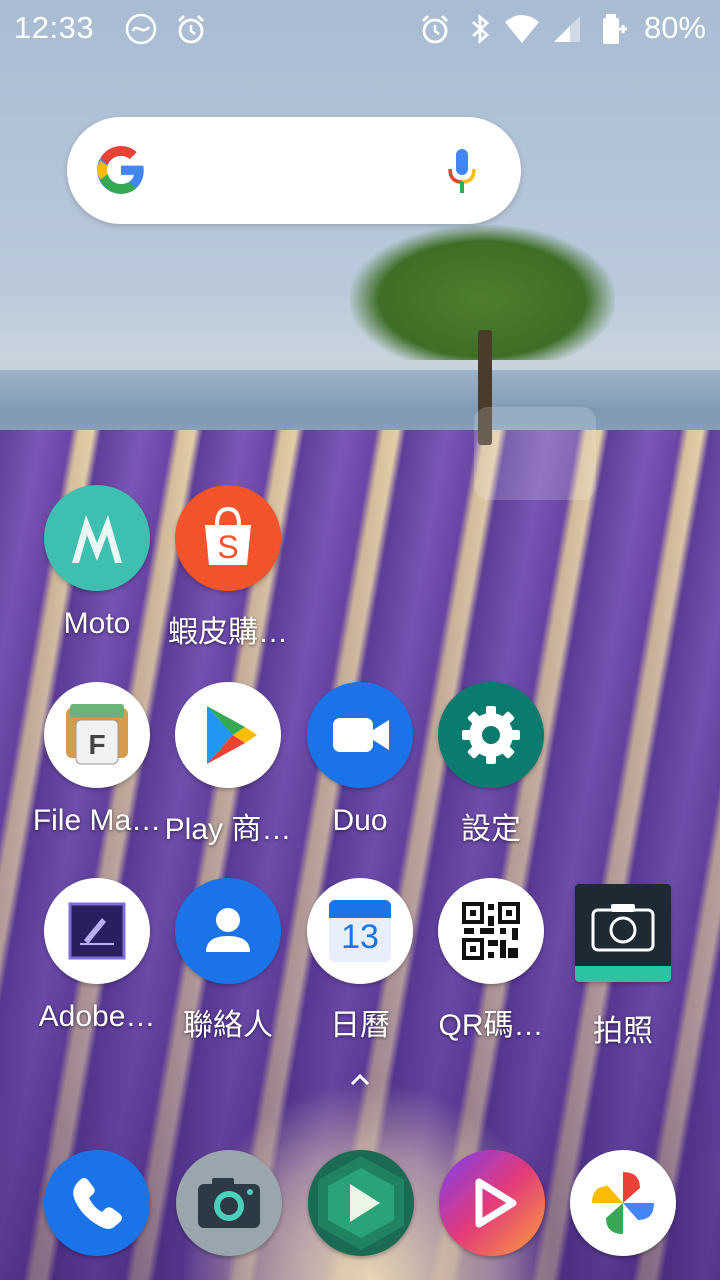  I want to click on svg-text: F, so click(96, 744).